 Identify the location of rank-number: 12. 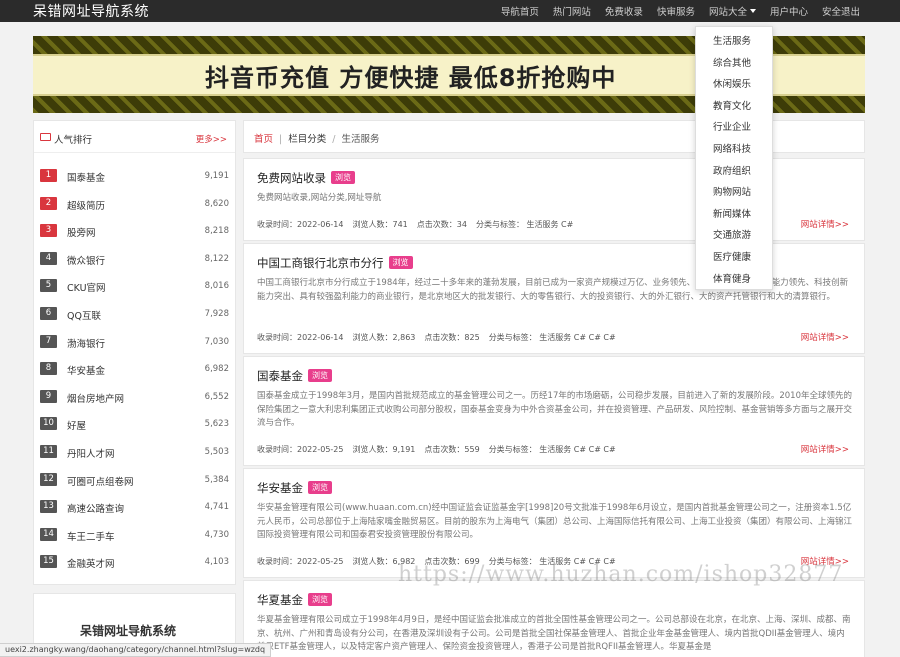
(48, 479).